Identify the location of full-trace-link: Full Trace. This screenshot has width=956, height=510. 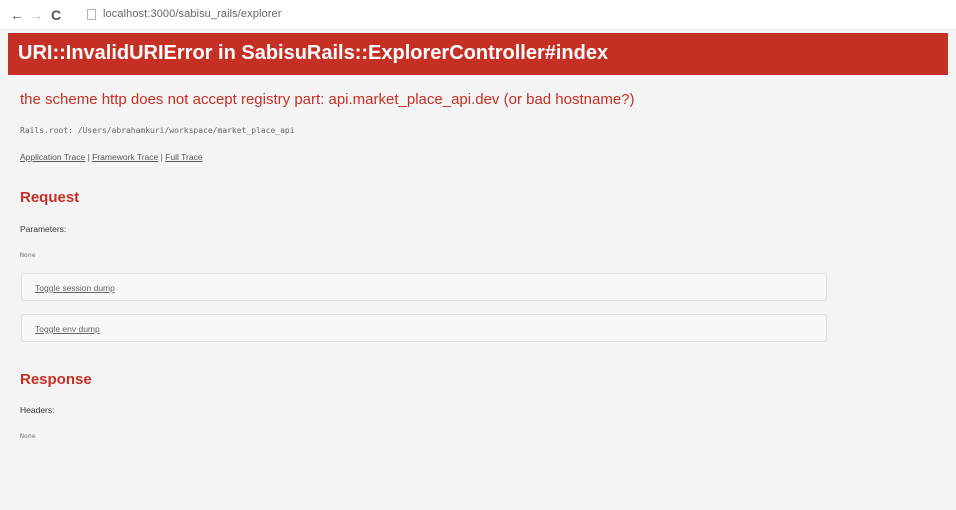
(183, 157).